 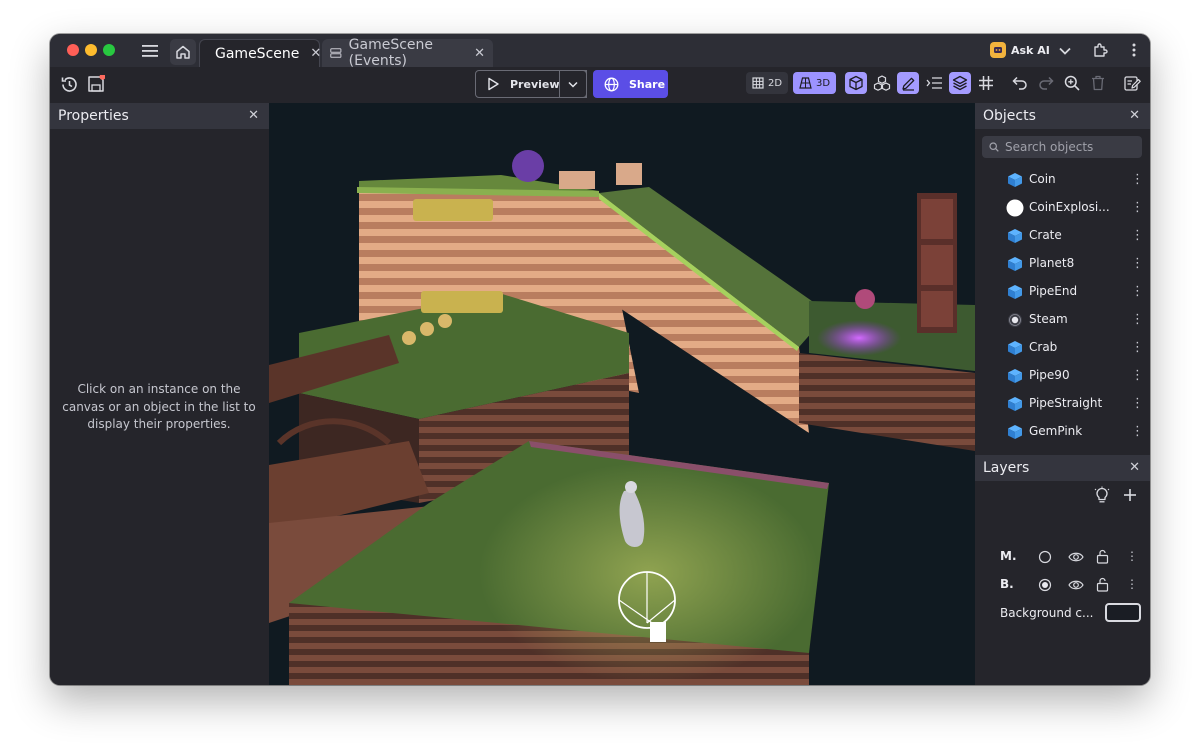 I want to click on object-name: Planet8, so click(x=1052, y=263).